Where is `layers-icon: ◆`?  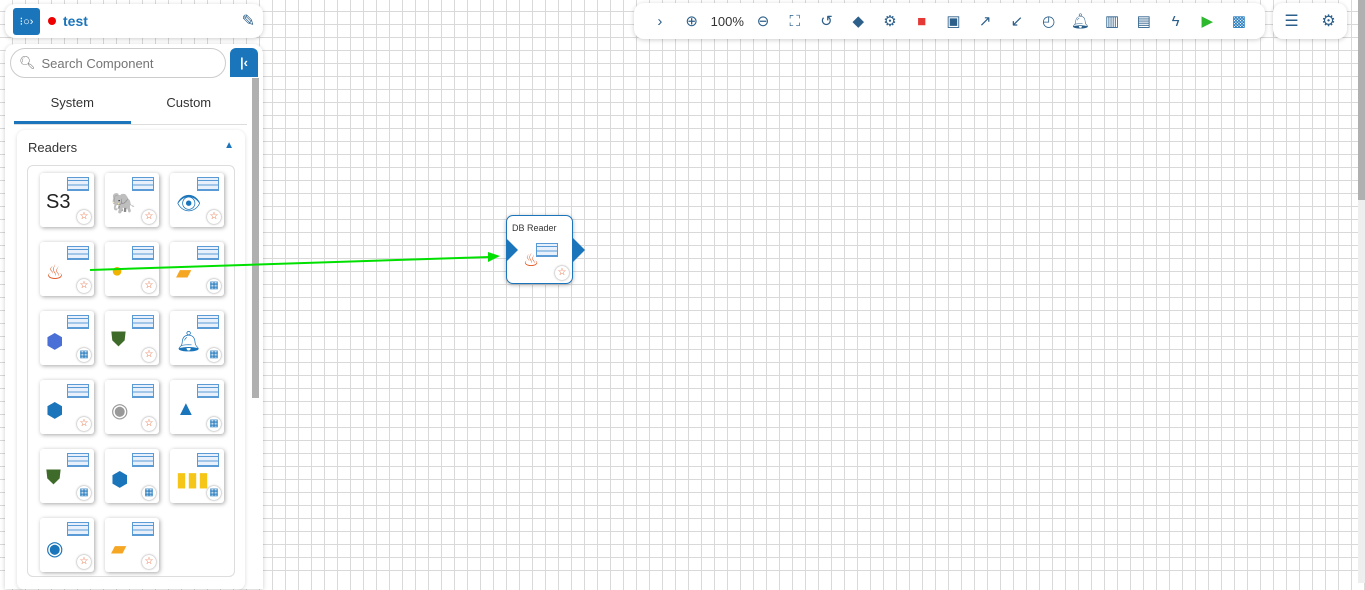 layers-icon: ◆ is located at coordinates (858, 21).